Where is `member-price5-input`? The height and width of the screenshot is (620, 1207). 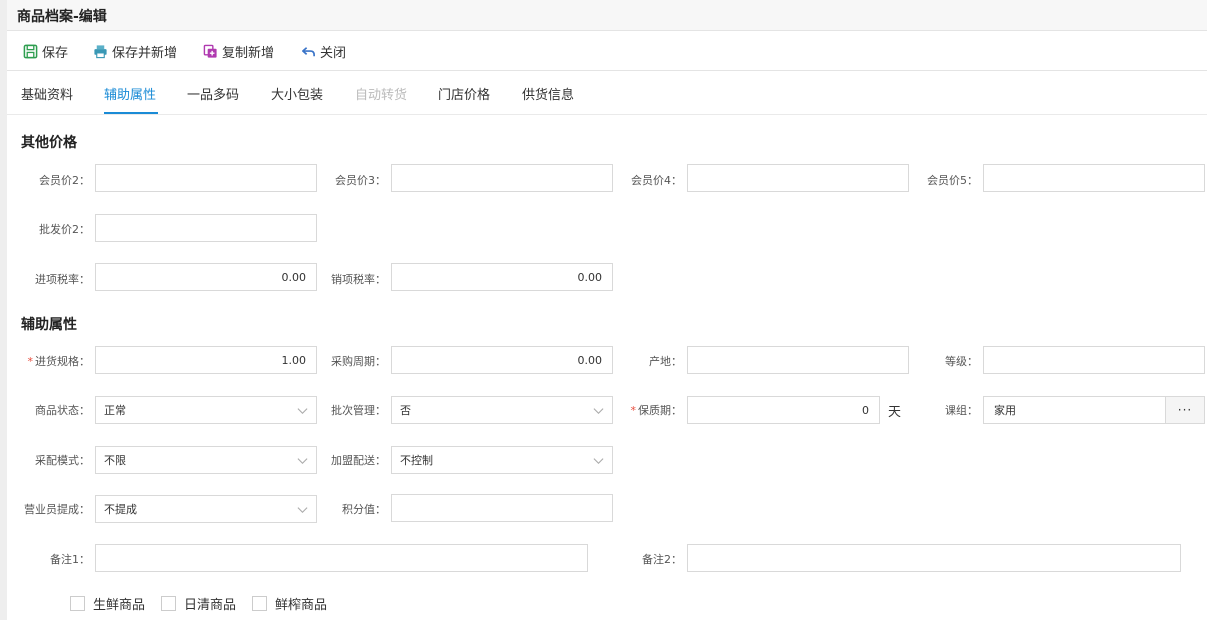 member-price5-input is located at coordinates (1094, 178).